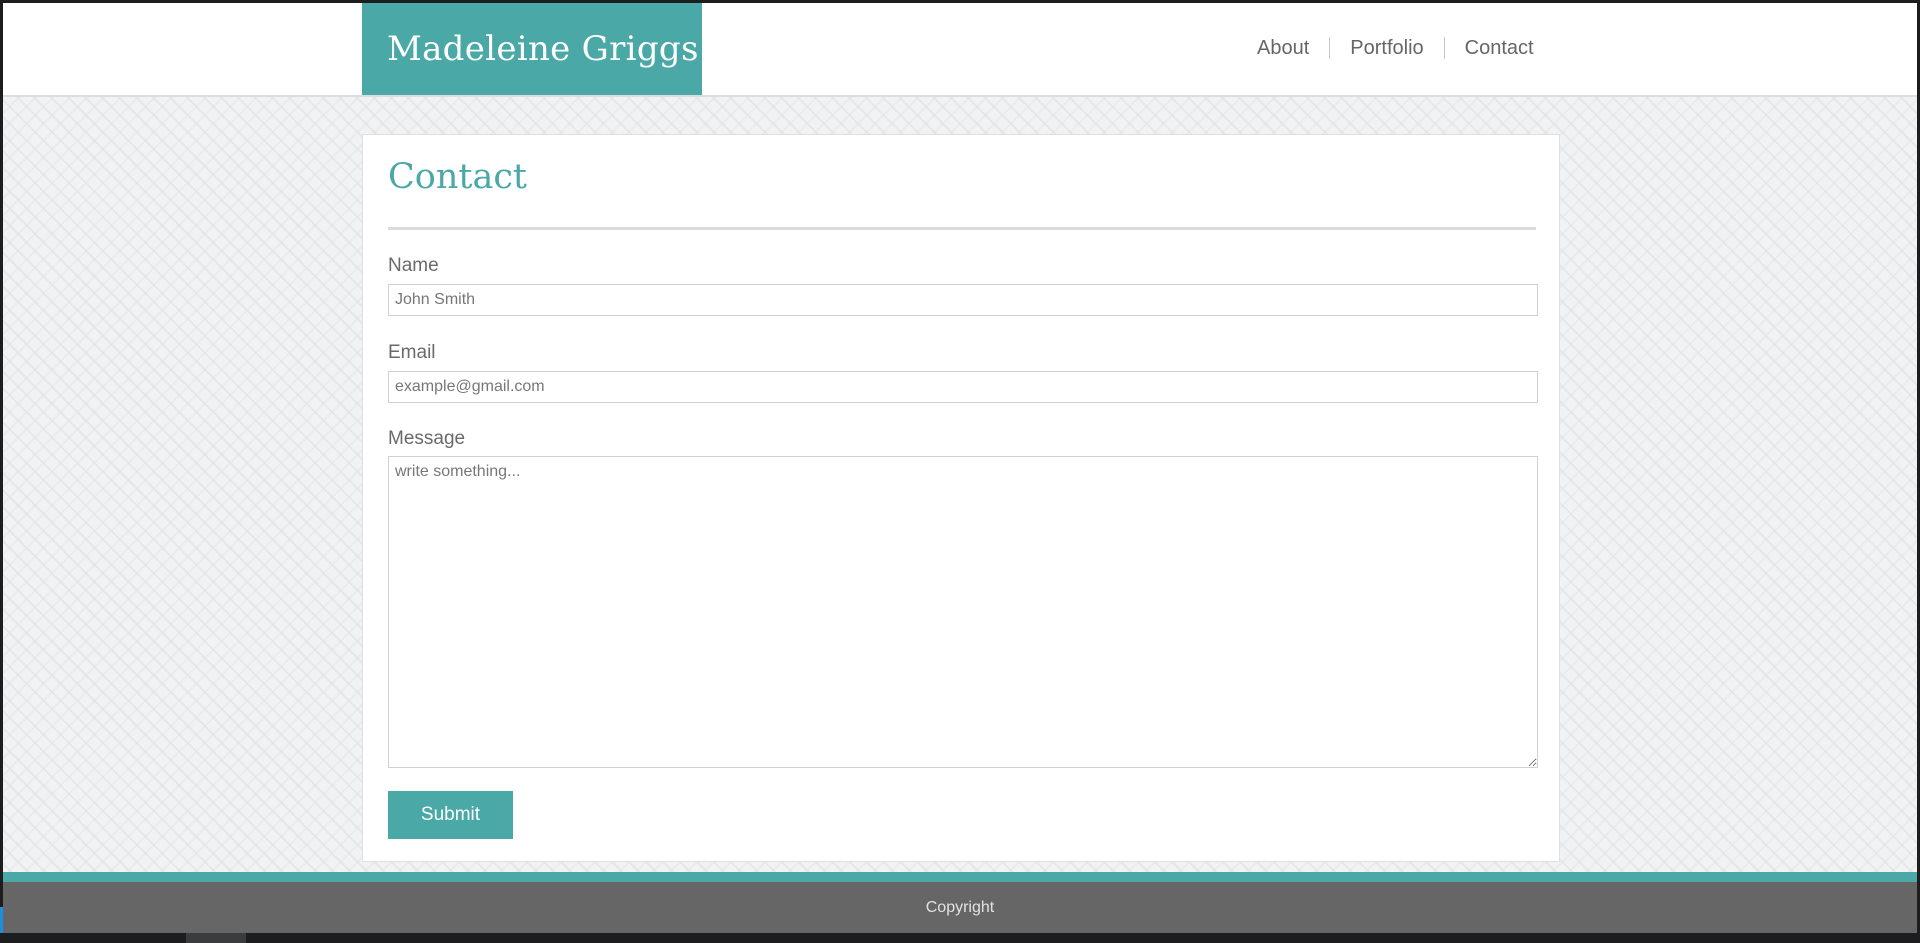 The image size is (1920, 943). What do you see at coordinates (427, 438) in the screenshot?
I see `message-label: Message` at bounding box center [427, 438].